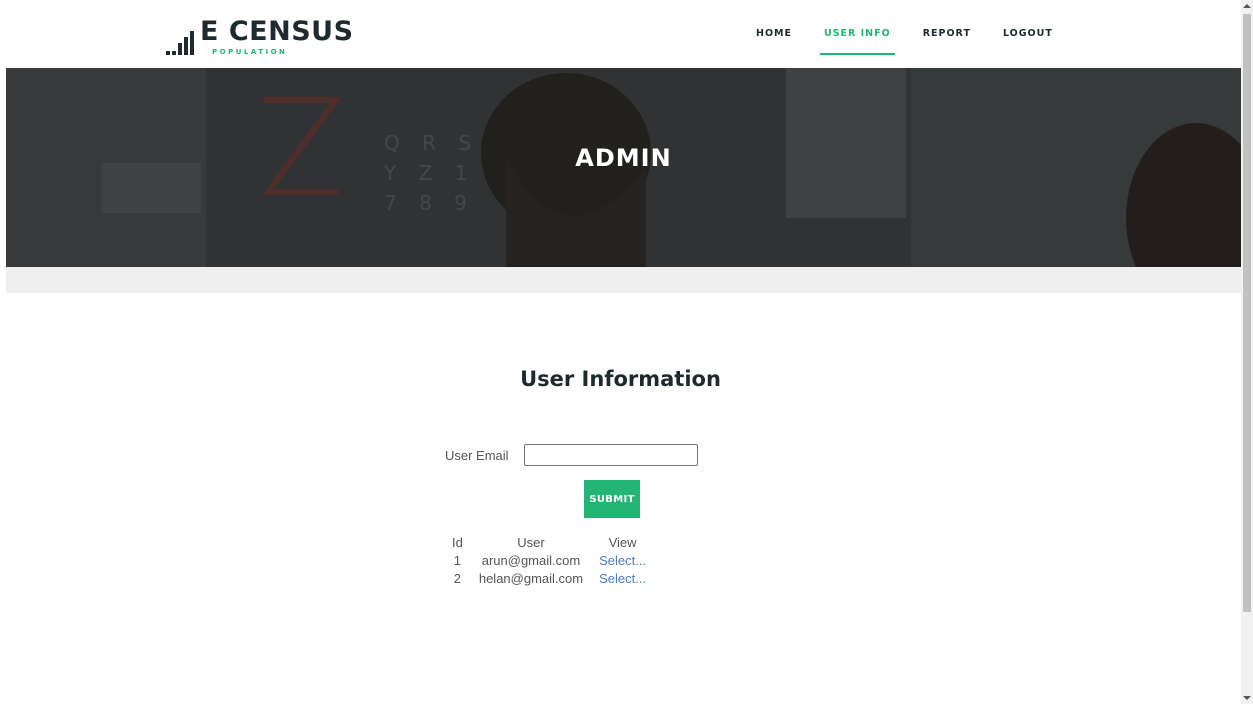 The width and height of the screenshot is (1253, 704). I want to click on nav-home: HOME, so click(774, 34).